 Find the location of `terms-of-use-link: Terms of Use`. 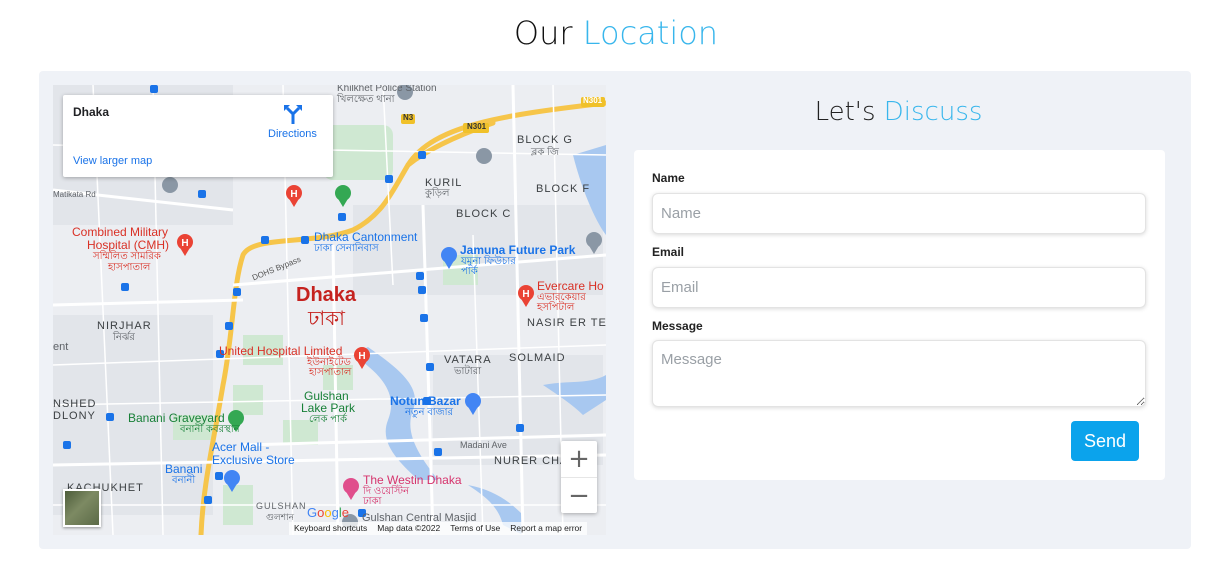

terms-of-use-link: Terms of Use is located at coordinates (475, 528).